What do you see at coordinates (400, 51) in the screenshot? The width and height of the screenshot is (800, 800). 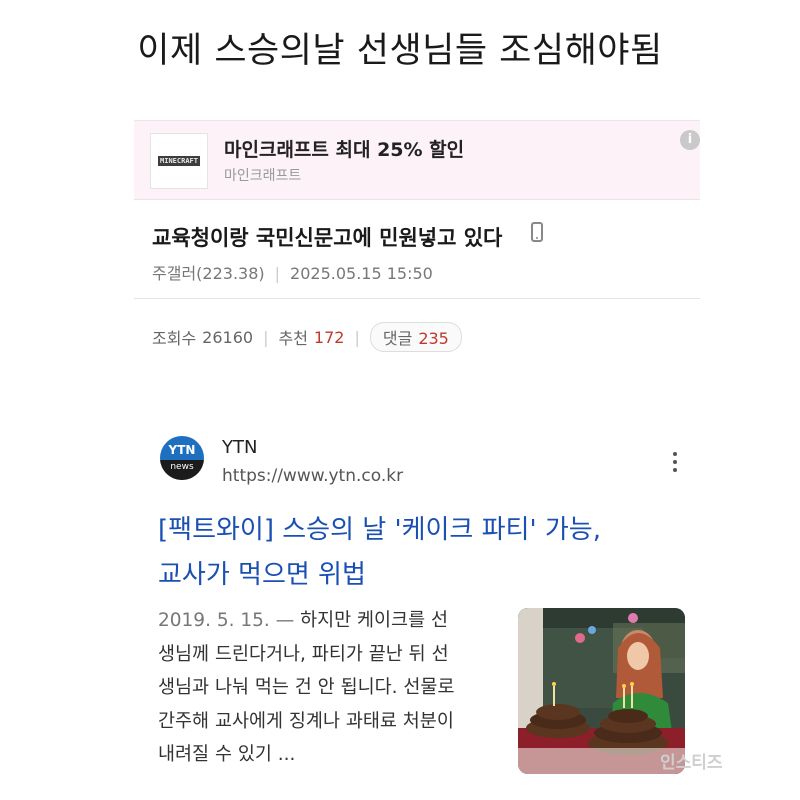 I see `post-headline: 이제 스승의날 선생님들 조심해야됨` at bounding box center [400, 51].